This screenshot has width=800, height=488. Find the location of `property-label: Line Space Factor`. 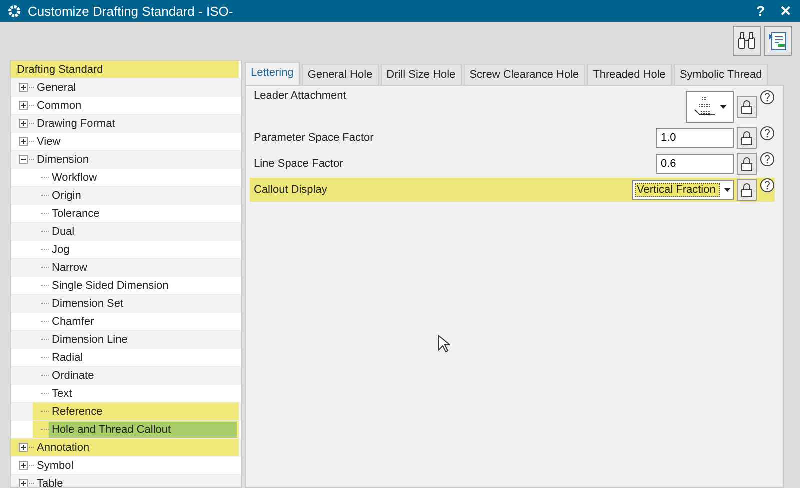

property-label: Line Space Factor is located at coordinates (299, 164).